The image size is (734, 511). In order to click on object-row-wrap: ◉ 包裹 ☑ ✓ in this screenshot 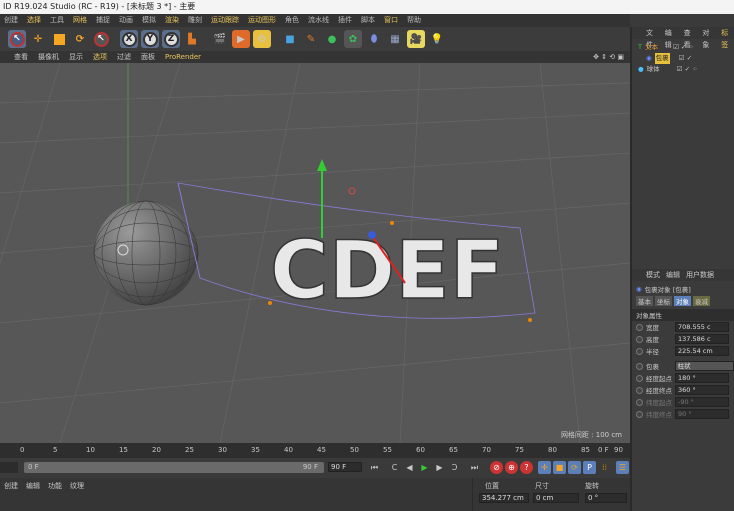, I will do `click(686, 58)`.